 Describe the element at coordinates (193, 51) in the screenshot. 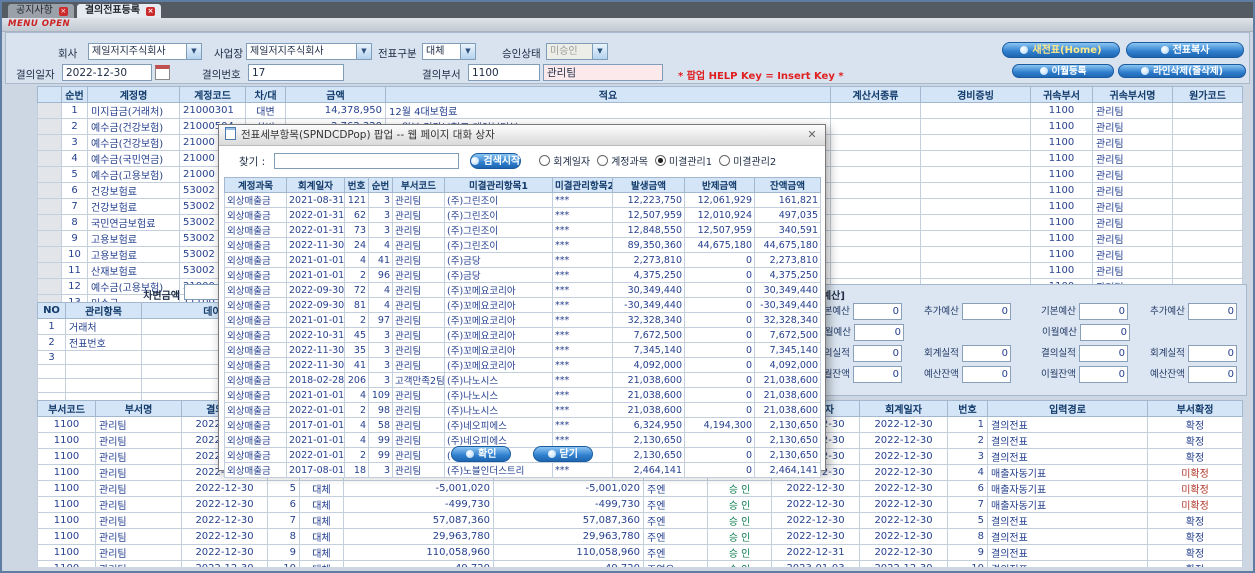

I see `chevron-down-icon: ▼` at that location.